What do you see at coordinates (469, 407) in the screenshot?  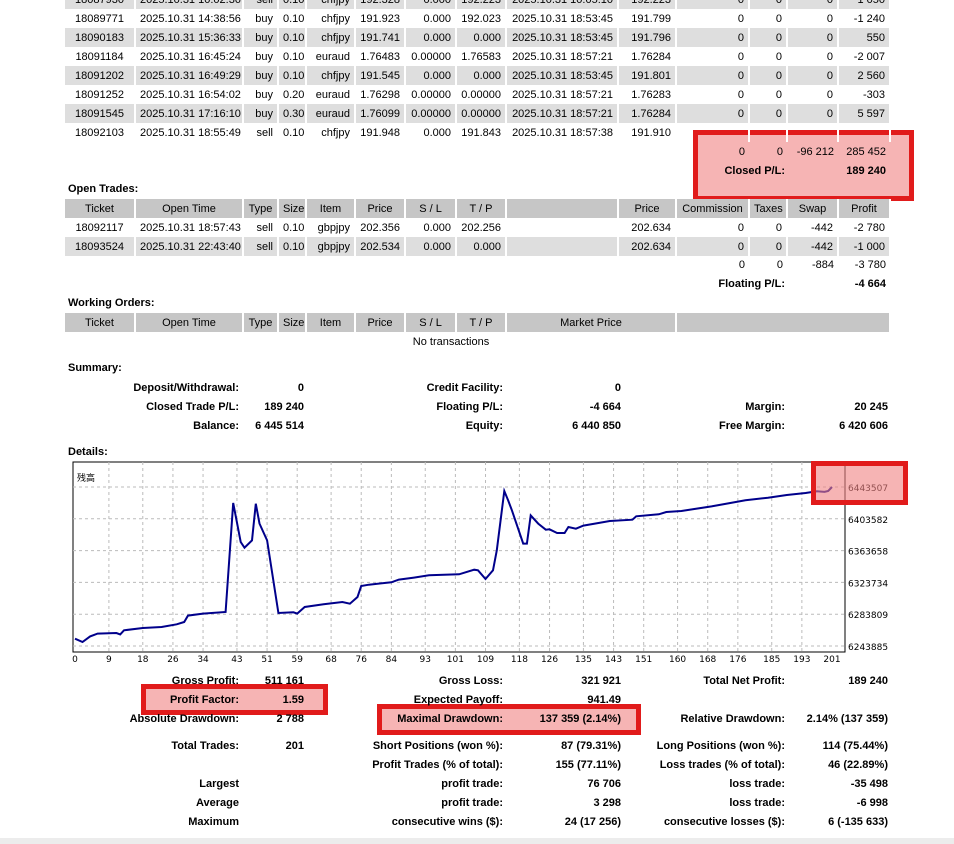 I see `summary-label: Floating P/L:` at bounding box center [469, 407].